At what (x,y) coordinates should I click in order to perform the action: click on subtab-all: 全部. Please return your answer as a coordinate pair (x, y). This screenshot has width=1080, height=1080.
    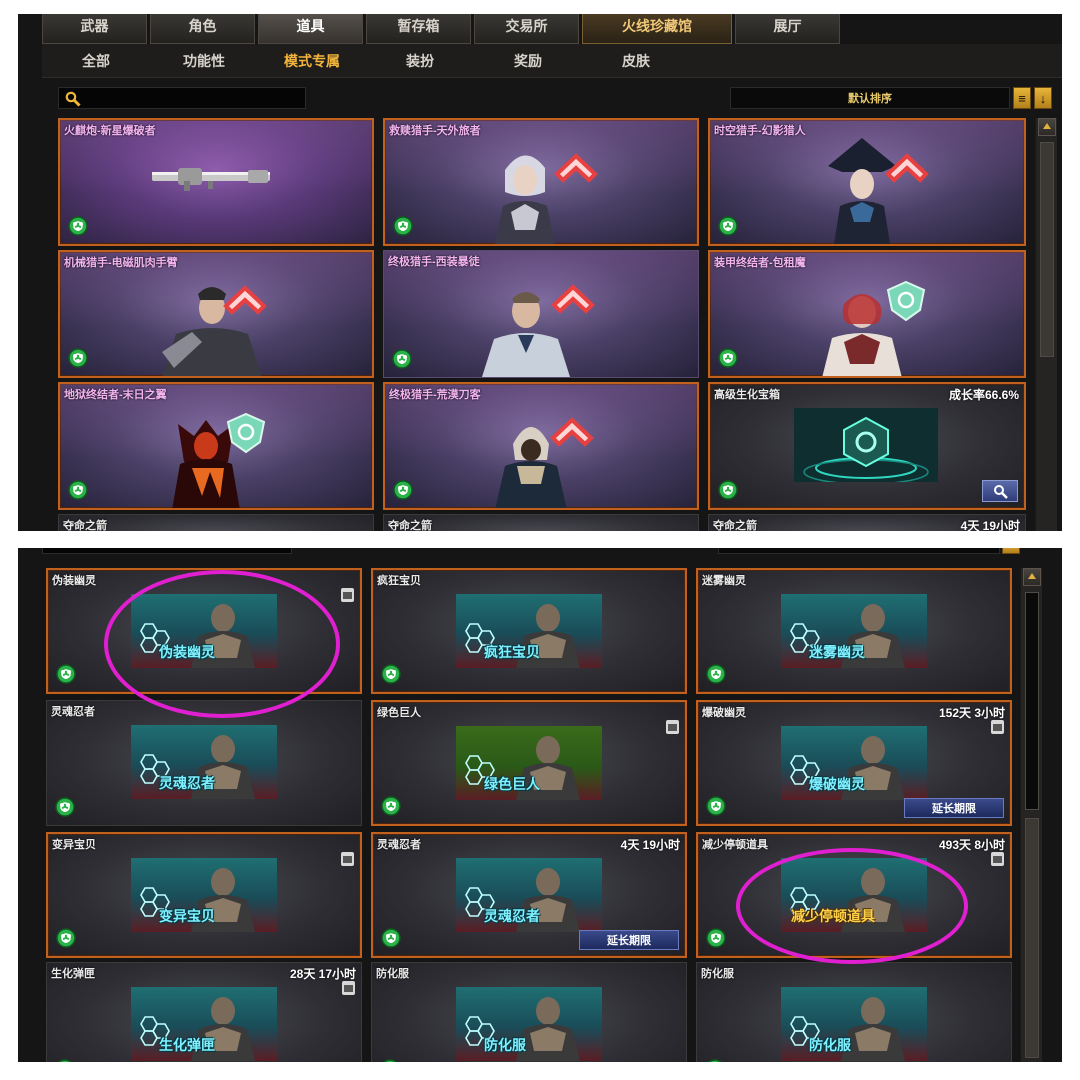
    Looking at the image, I should click on (96, 61).